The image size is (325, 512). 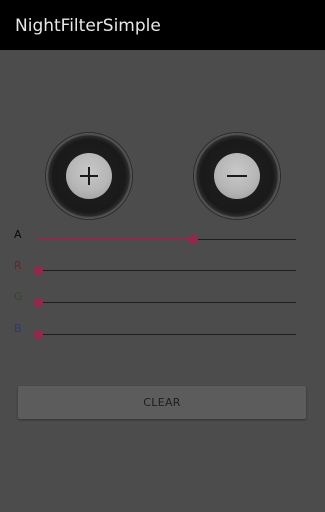 I want to click on slider-label-blue: B, so click(x=18, y=328).